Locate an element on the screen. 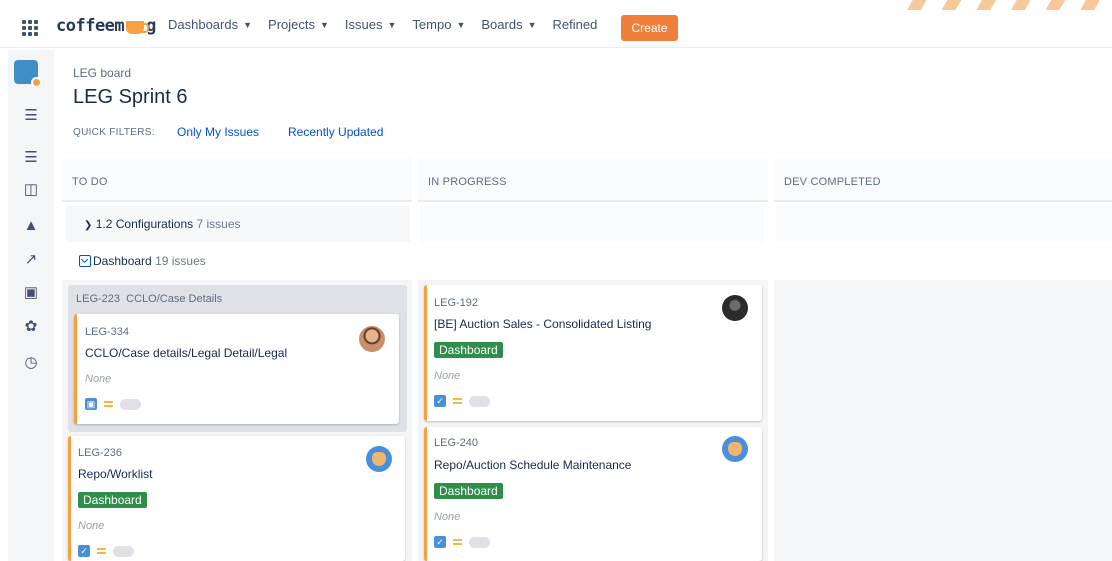  board-icon: ◫ is located at coordinates (31, 189).